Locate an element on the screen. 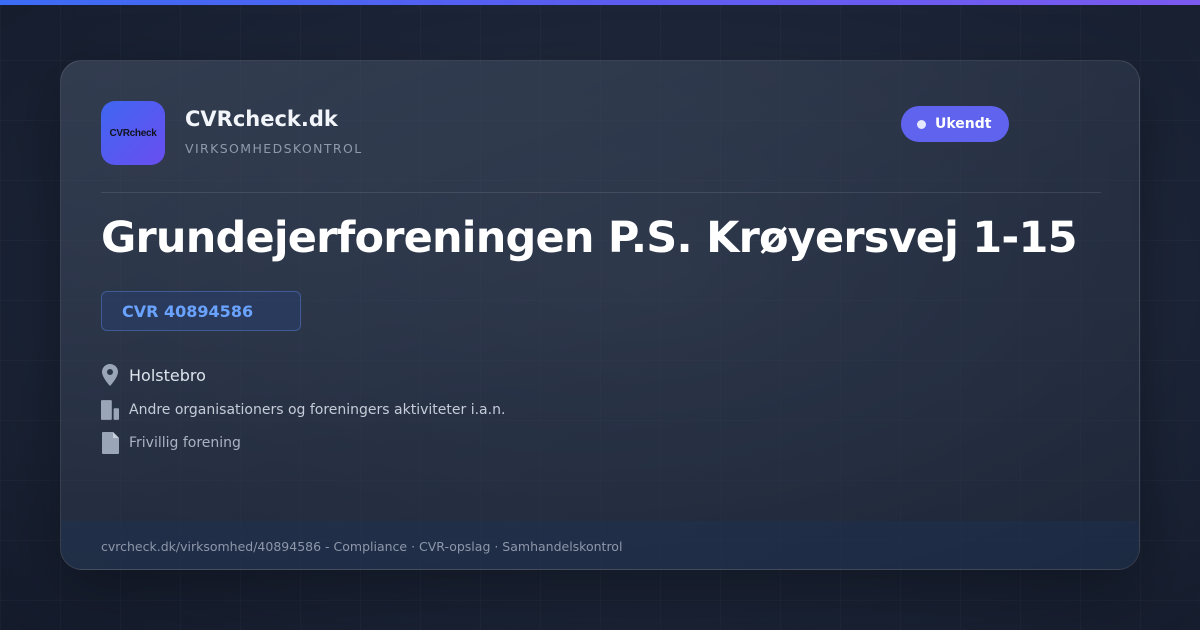  brand-name: CVRcheck.dk is located at coordinates (261, 119).